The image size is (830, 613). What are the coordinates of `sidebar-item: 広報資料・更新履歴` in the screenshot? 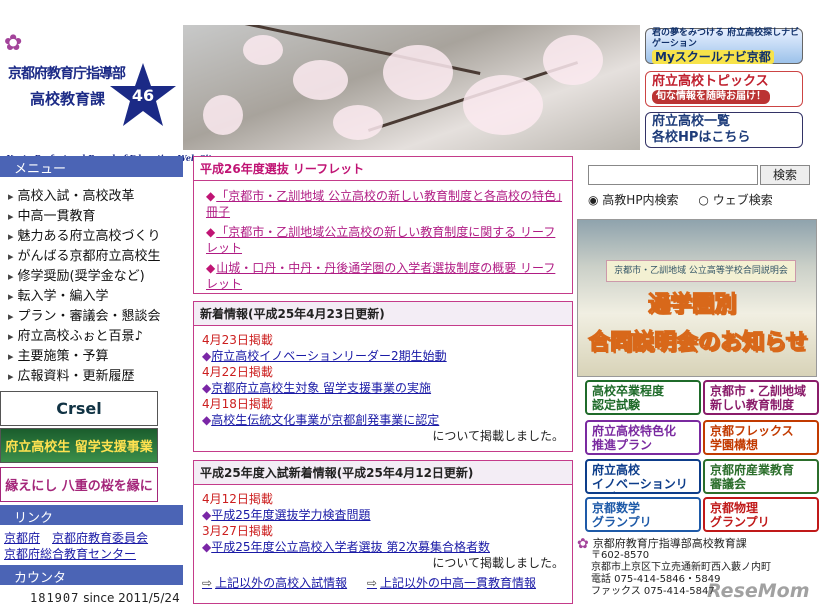 It's located at (93, 375).